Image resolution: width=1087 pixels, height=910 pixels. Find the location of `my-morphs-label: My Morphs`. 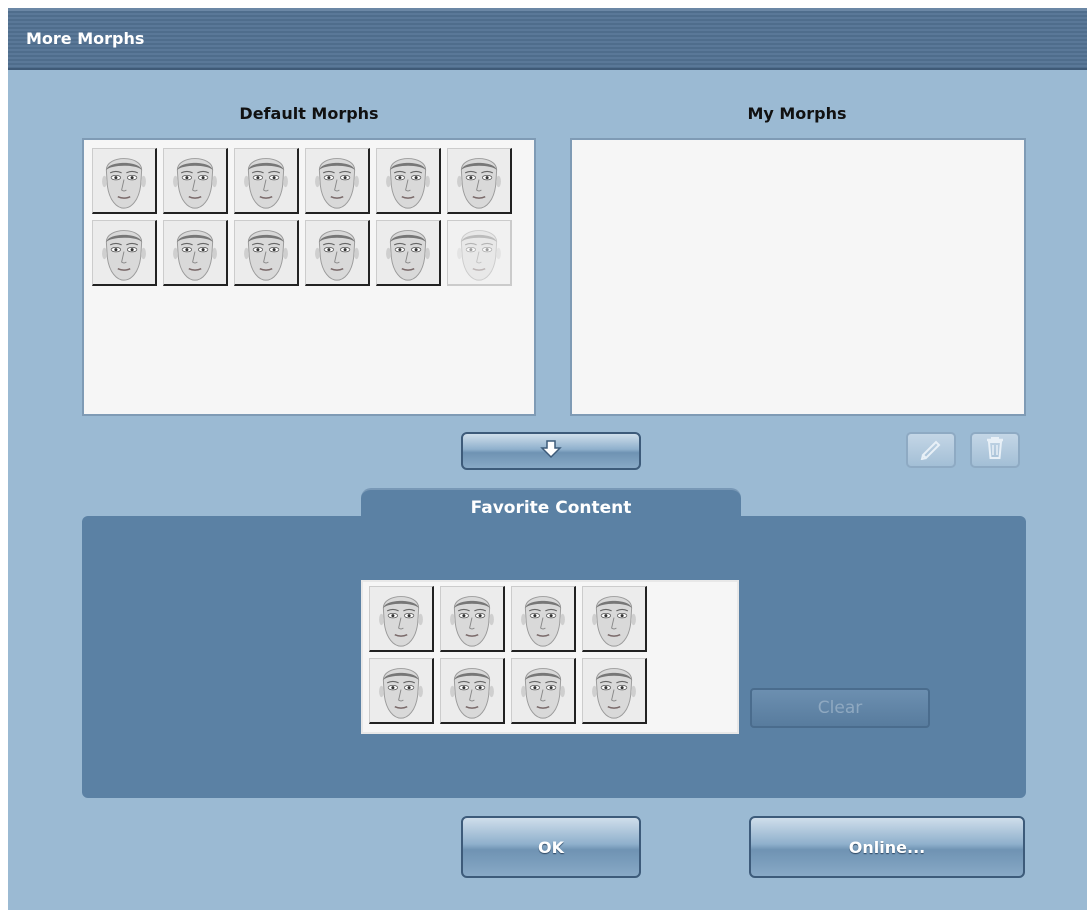

my-morphs-label: My Morphs is located at coordinates (797, 113).